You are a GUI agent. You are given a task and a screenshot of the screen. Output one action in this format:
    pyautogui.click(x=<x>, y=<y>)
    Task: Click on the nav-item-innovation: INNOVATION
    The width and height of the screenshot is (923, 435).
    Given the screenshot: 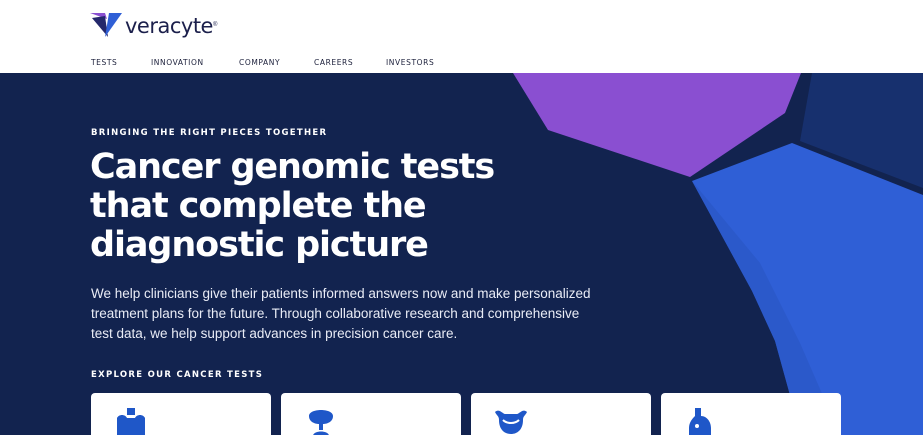 What is the action you would take?
    pyautogui.click(x=195, y=62)
    